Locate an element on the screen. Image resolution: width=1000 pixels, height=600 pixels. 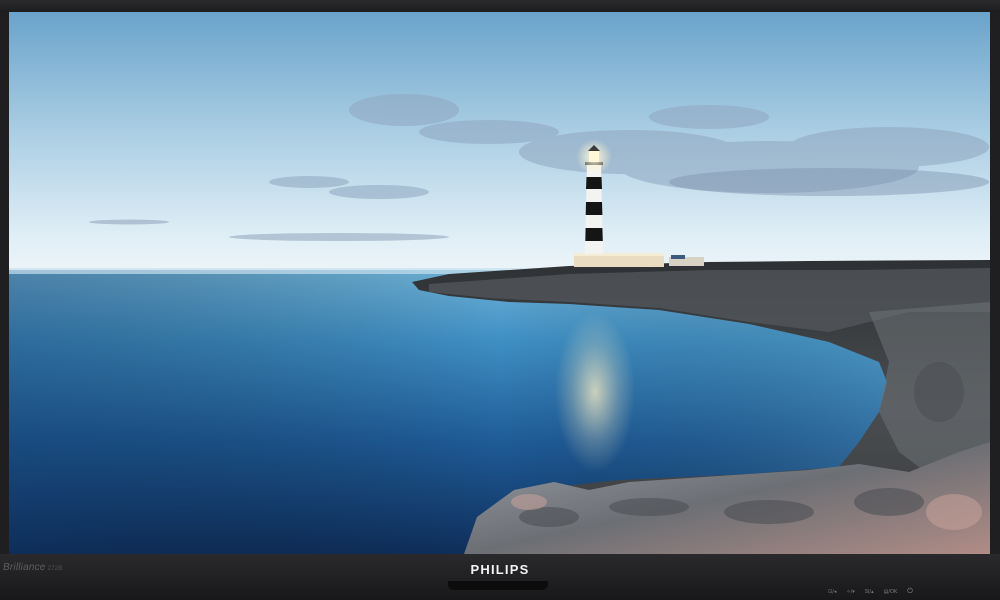
lighthouse-buildings is located at coordinates (639, 260).